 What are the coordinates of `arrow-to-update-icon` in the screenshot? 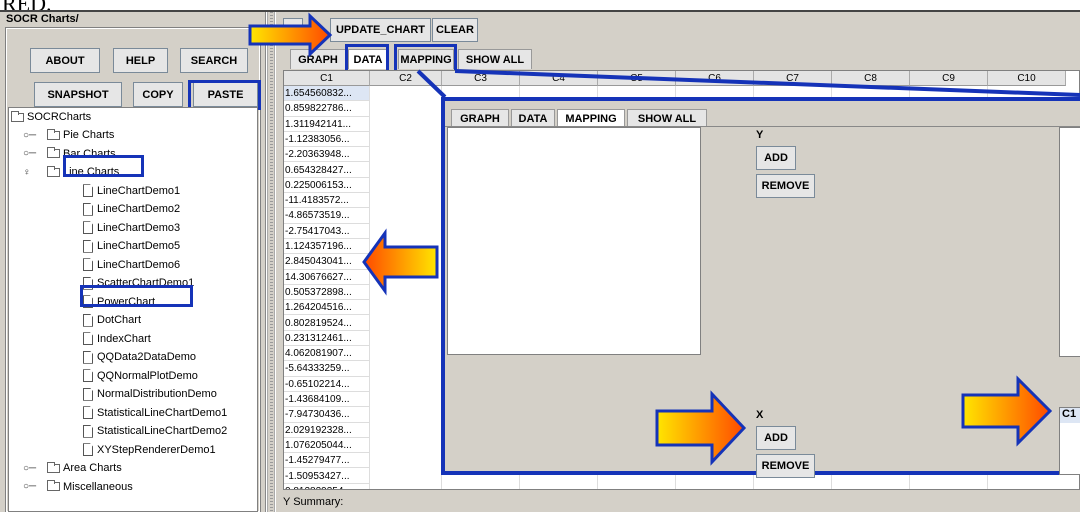 It's located at (290, 35).